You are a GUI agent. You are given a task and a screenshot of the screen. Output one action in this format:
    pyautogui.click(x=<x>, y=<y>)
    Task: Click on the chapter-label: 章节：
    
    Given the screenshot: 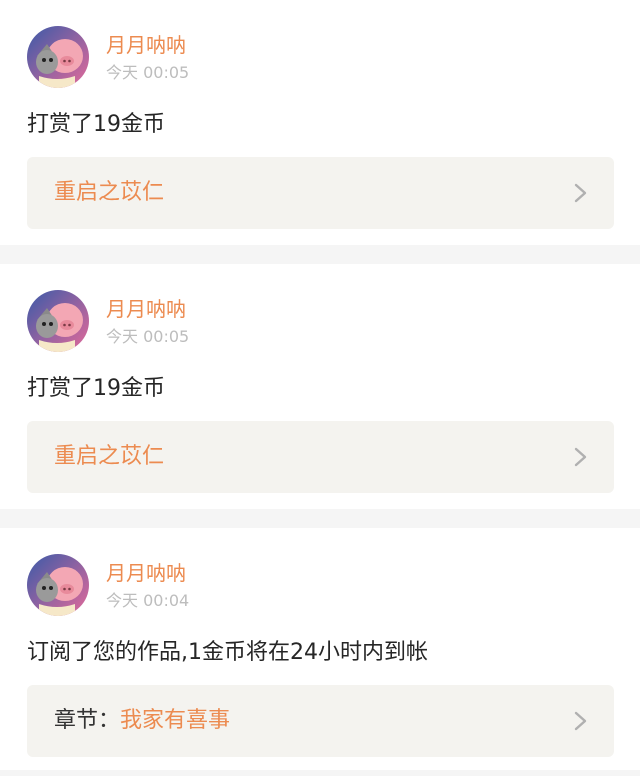 What is the action you would take?
    pyautogui.click(x=87, y=720)
    